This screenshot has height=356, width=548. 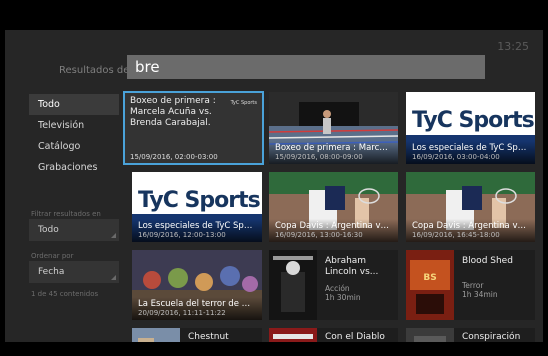 What do you see at coordinates (74, 146) in the screenshot?
I see `sidebar-item-catalogo: Catálogo` at bounding box center [74, 146].